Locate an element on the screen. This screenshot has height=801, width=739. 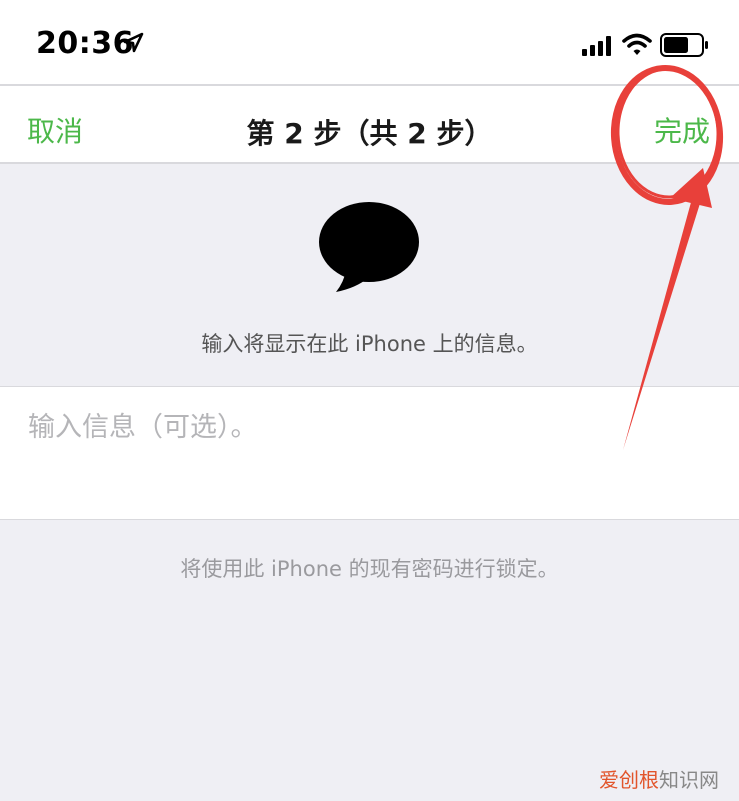
done-button: 完成 is located at coordinates (682, 130).